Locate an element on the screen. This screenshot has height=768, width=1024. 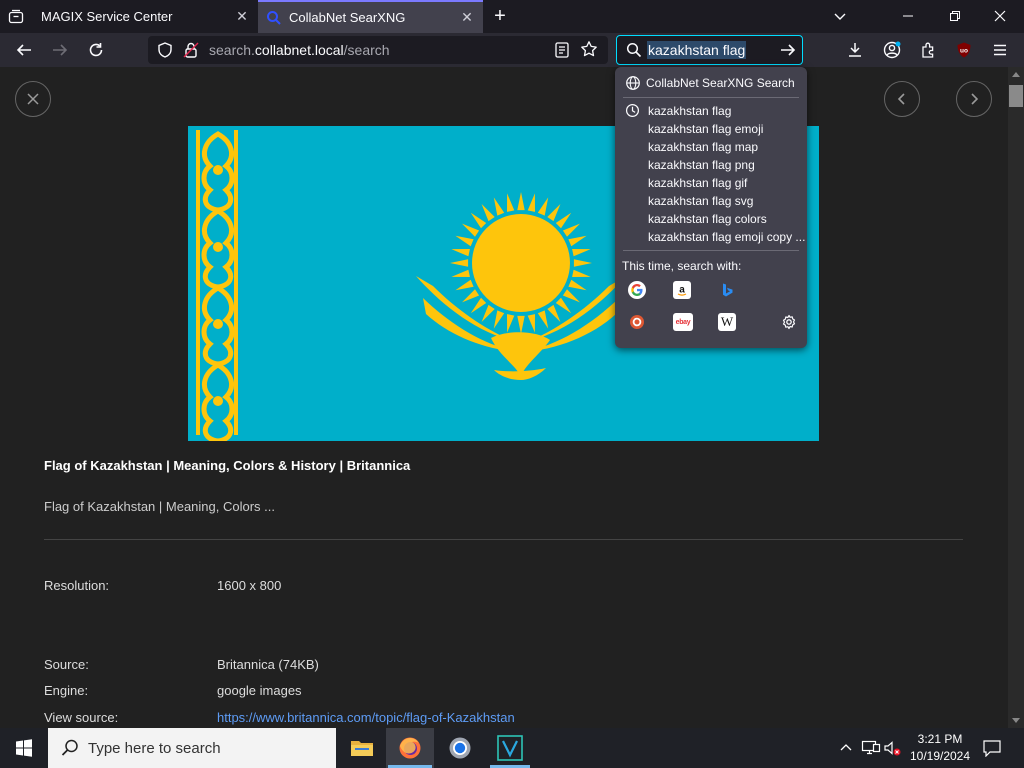
search-input: kazakhstan flag is located at coordinates (697, 50).